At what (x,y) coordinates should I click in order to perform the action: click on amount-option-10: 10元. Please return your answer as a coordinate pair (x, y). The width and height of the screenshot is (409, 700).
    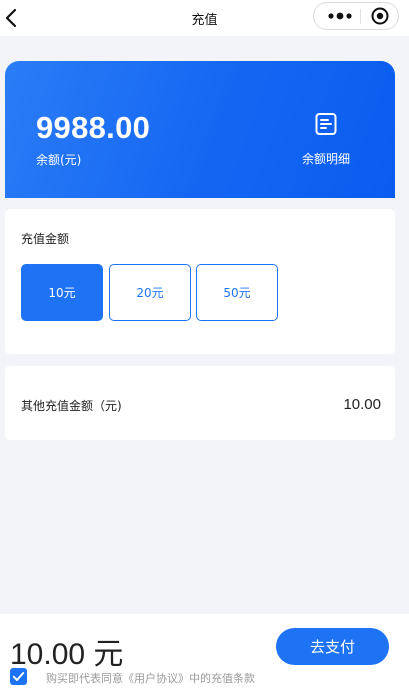
    Looking at the image, I should click on (62, 292).